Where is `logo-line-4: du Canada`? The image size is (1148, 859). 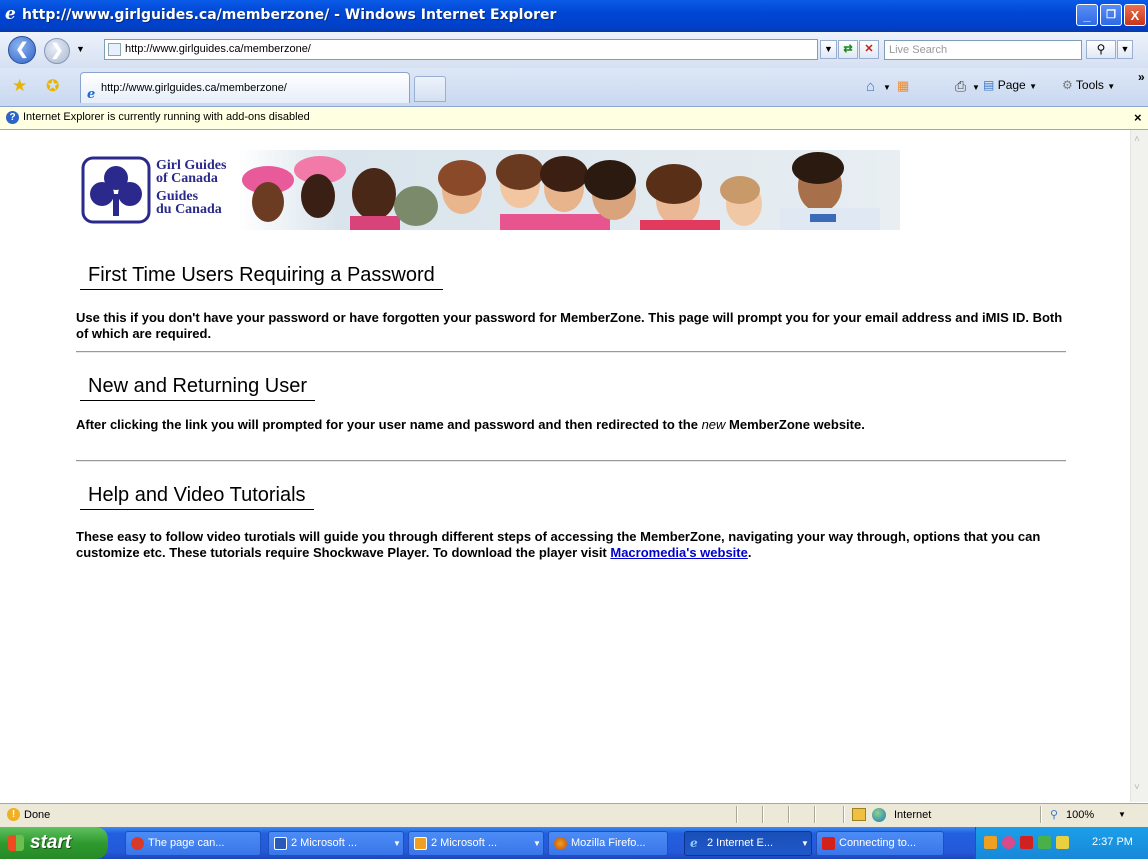
logo-line-4: du Canada is located at coordinates (189, 209).